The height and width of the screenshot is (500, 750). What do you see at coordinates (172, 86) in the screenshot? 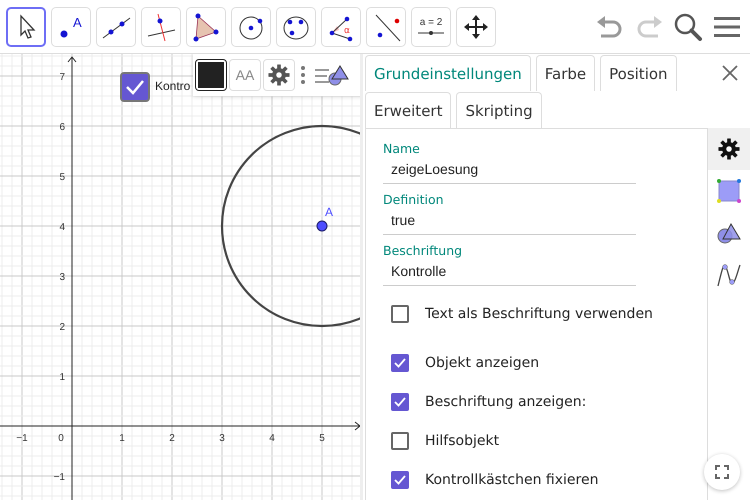
I see `checkbox-label: Kontro` at bounding box center [172, 86].